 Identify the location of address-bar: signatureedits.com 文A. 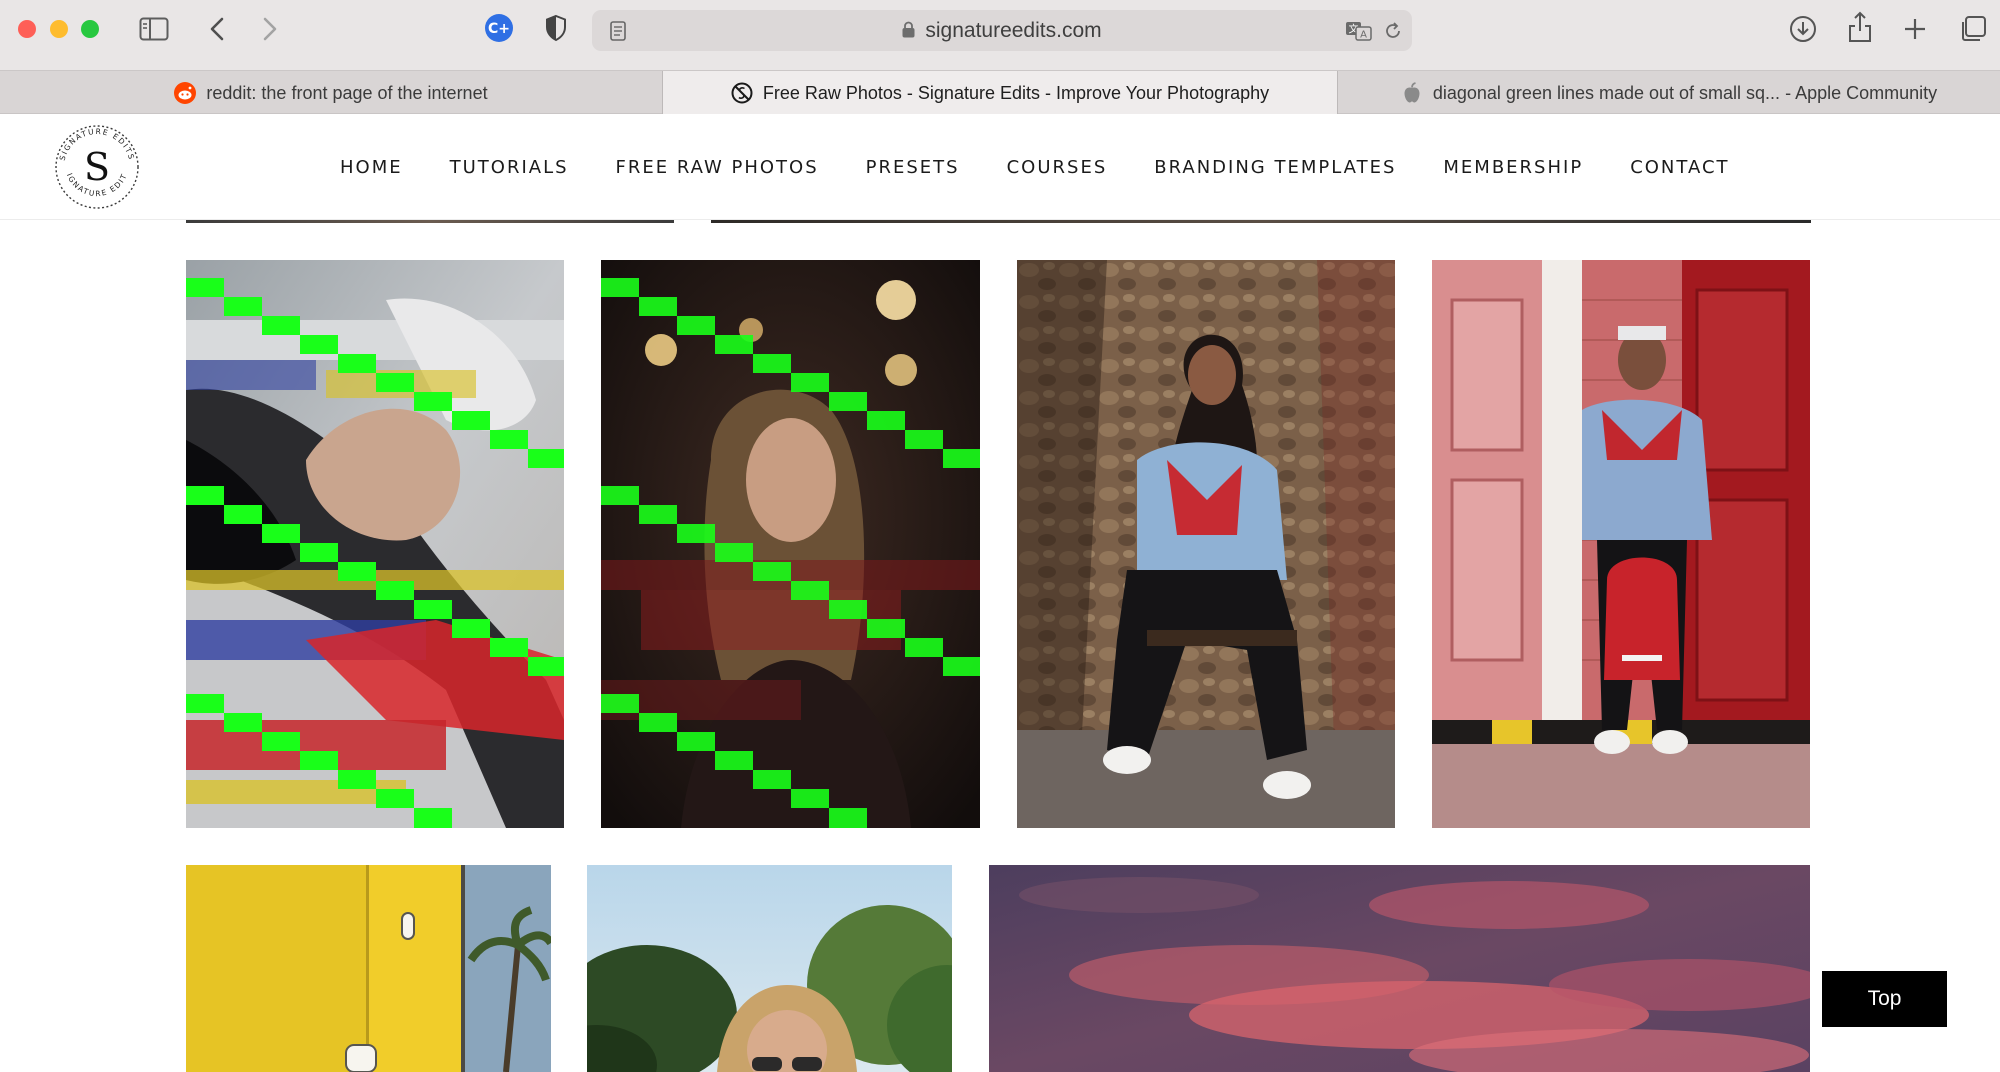
(1002, 30).